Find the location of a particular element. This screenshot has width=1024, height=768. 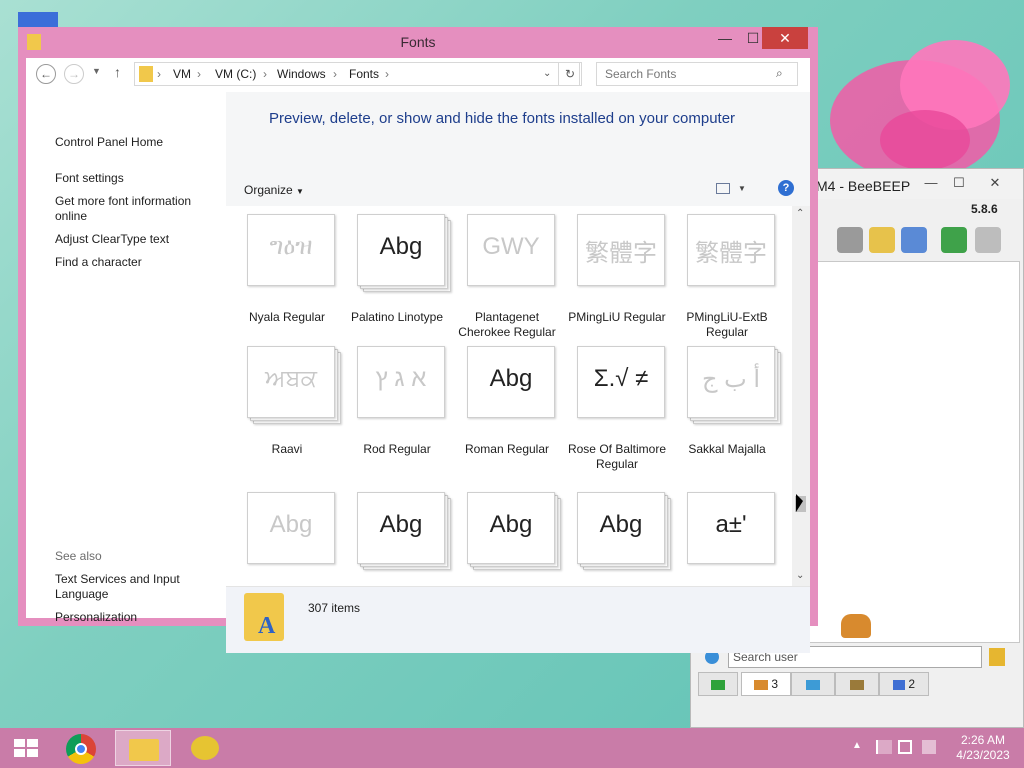

tab-users: 3 is located at coordinates (766, 684).